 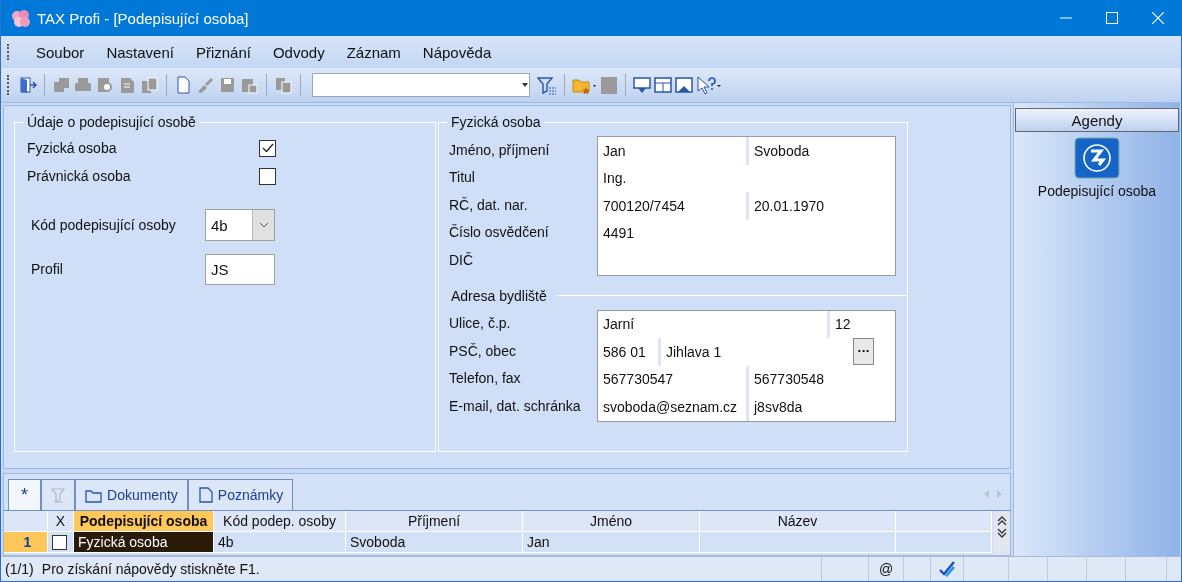 What do you see at coordinates (746, 178) in the screenshot?
I see `value-field: Ing.` at bounding box center [746, 178].